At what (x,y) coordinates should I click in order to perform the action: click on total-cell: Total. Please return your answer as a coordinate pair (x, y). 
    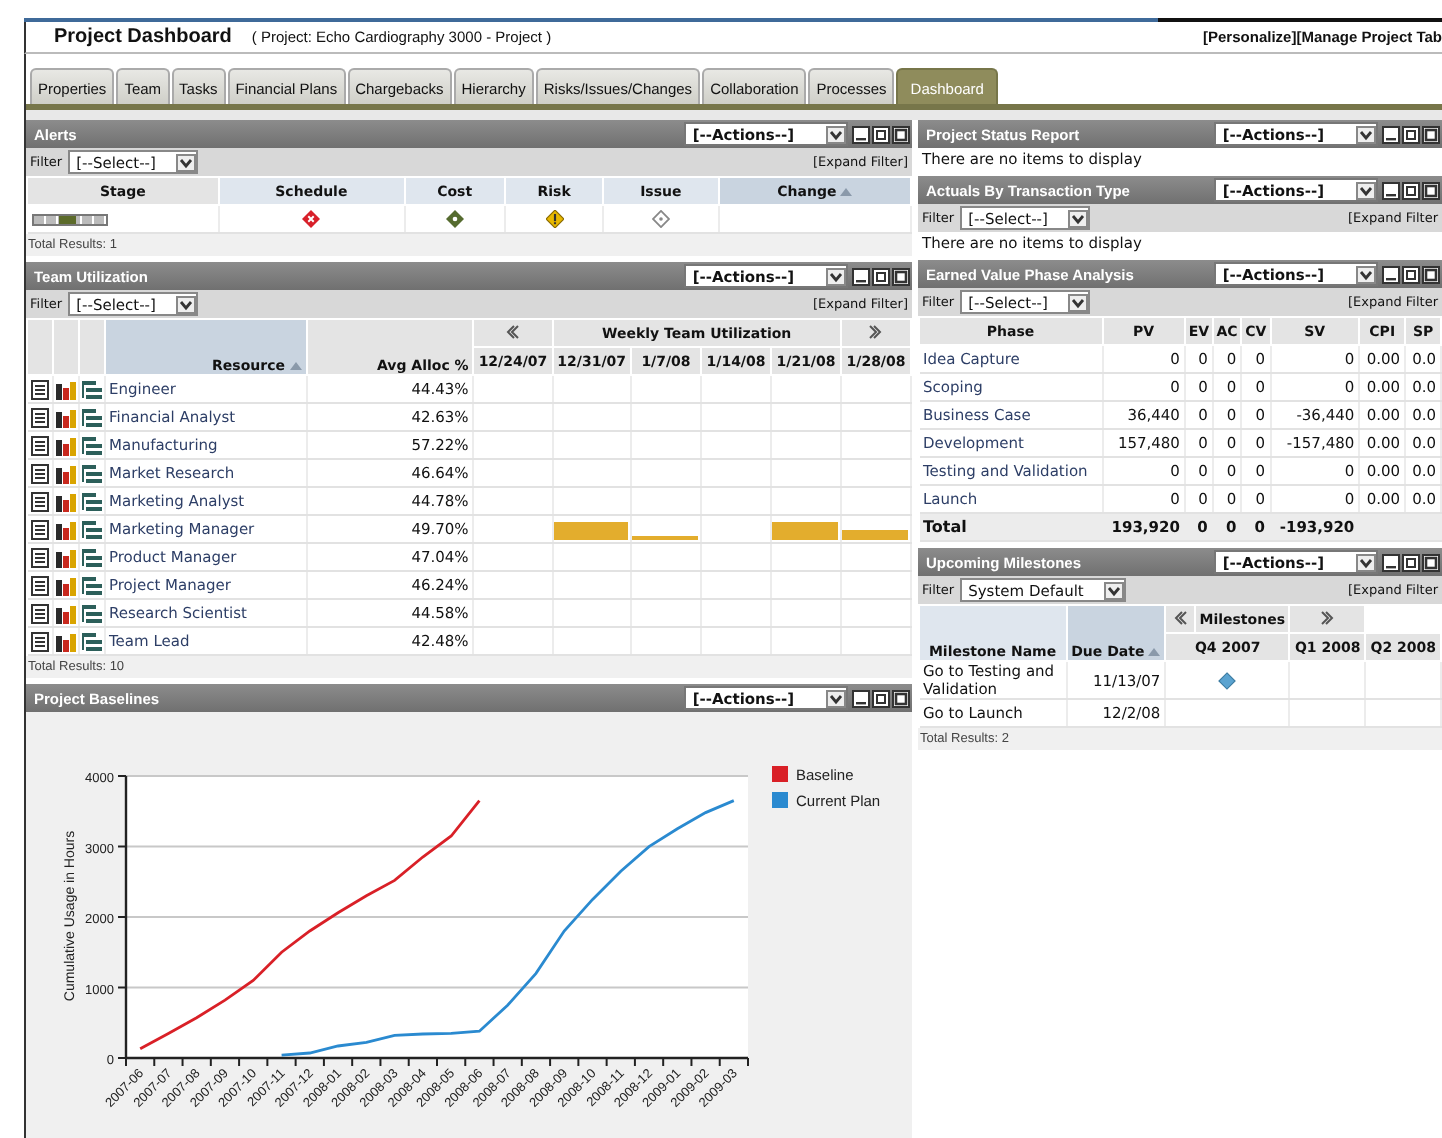
    Looking at the image, I should click on (1011, 527).